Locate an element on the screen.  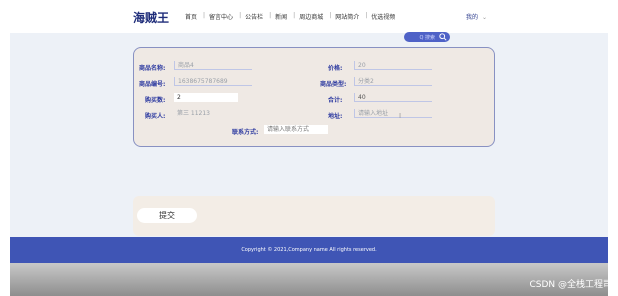
label-buyer: 购买人: is located at coordinates (155, 116).